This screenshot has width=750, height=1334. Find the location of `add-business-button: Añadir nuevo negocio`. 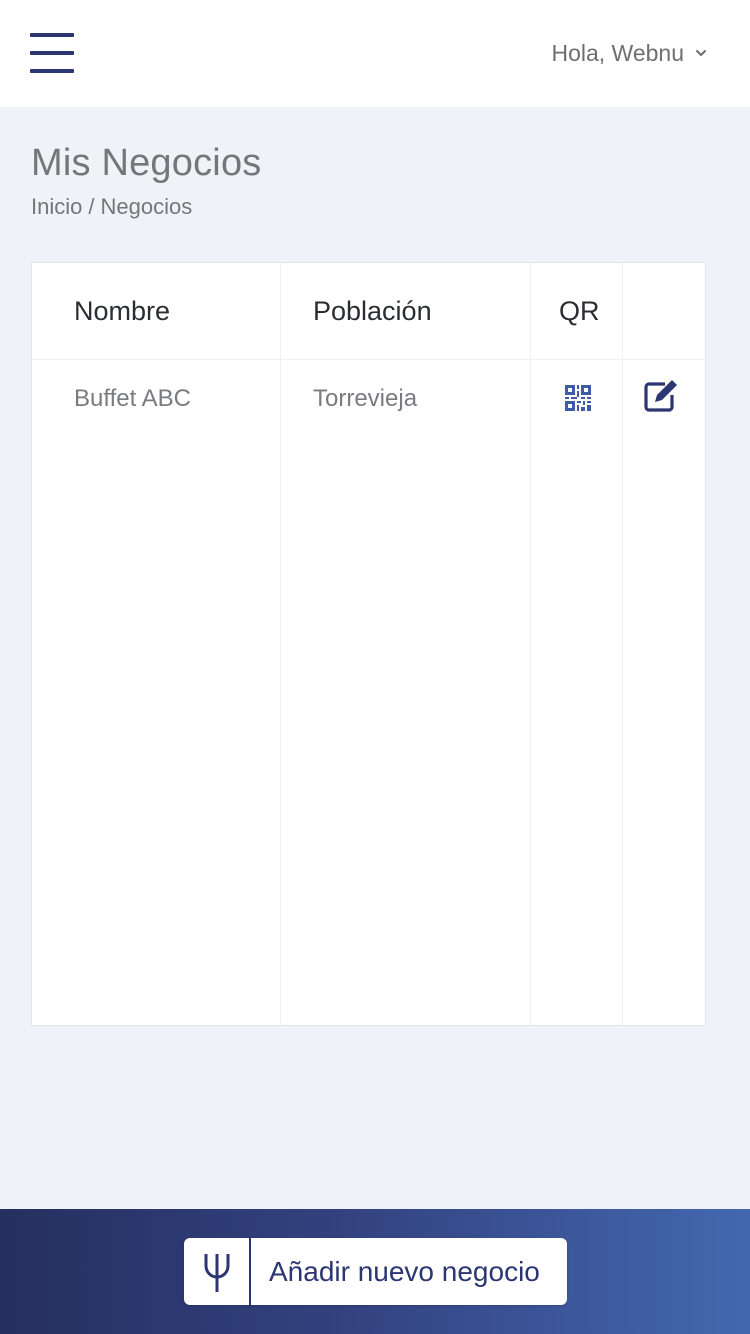

add-business-button: Añadir nuevo negocio is located at coordinates (375, 1271).